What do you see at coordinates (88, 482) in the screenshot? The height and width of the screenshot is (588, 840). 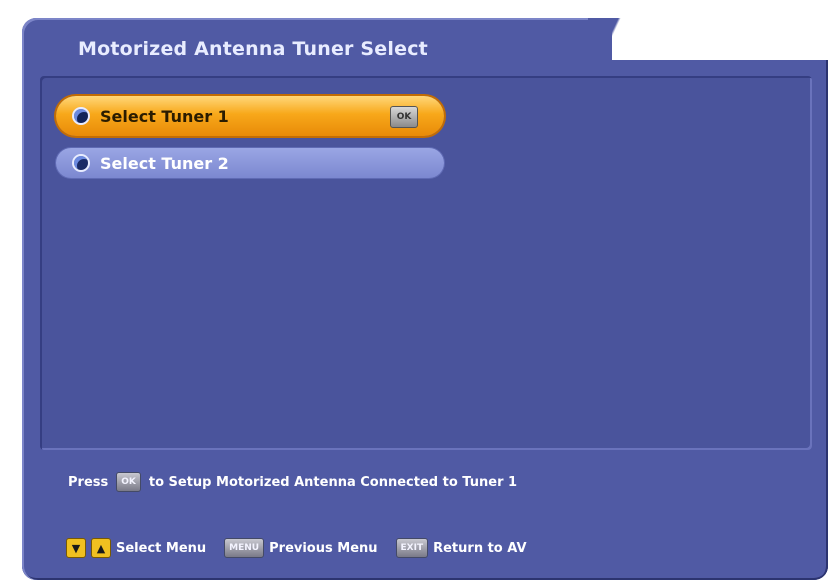 I see `help-prefix: Press` at bounding box center [88, 482].